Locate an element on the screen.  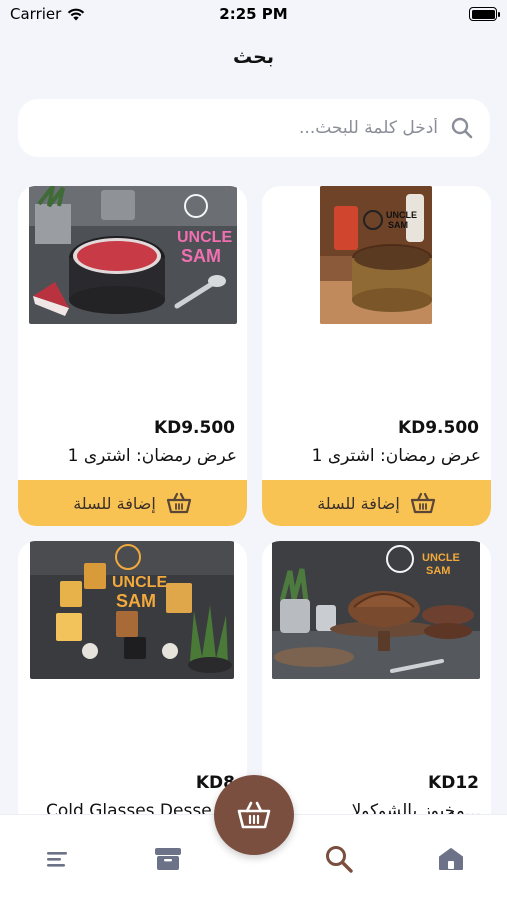
product-price: KD12 is located at coordinates (453, 783).